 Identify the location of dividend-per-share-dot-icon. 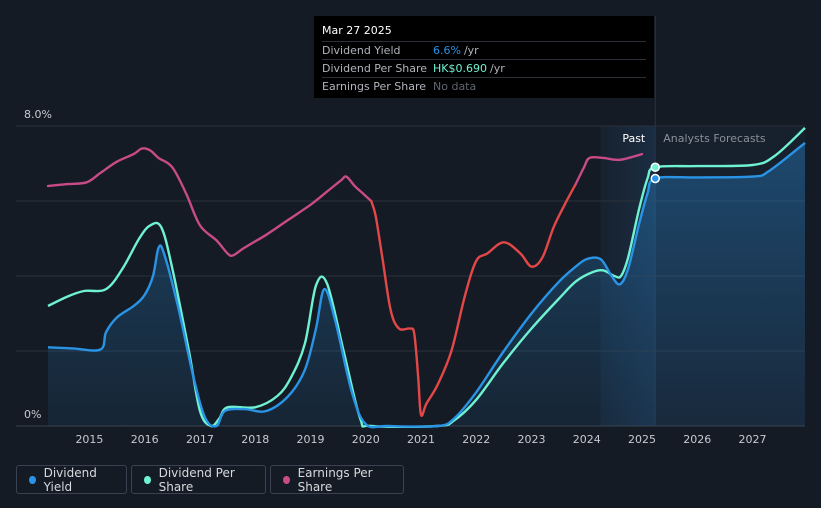
(147, 479).